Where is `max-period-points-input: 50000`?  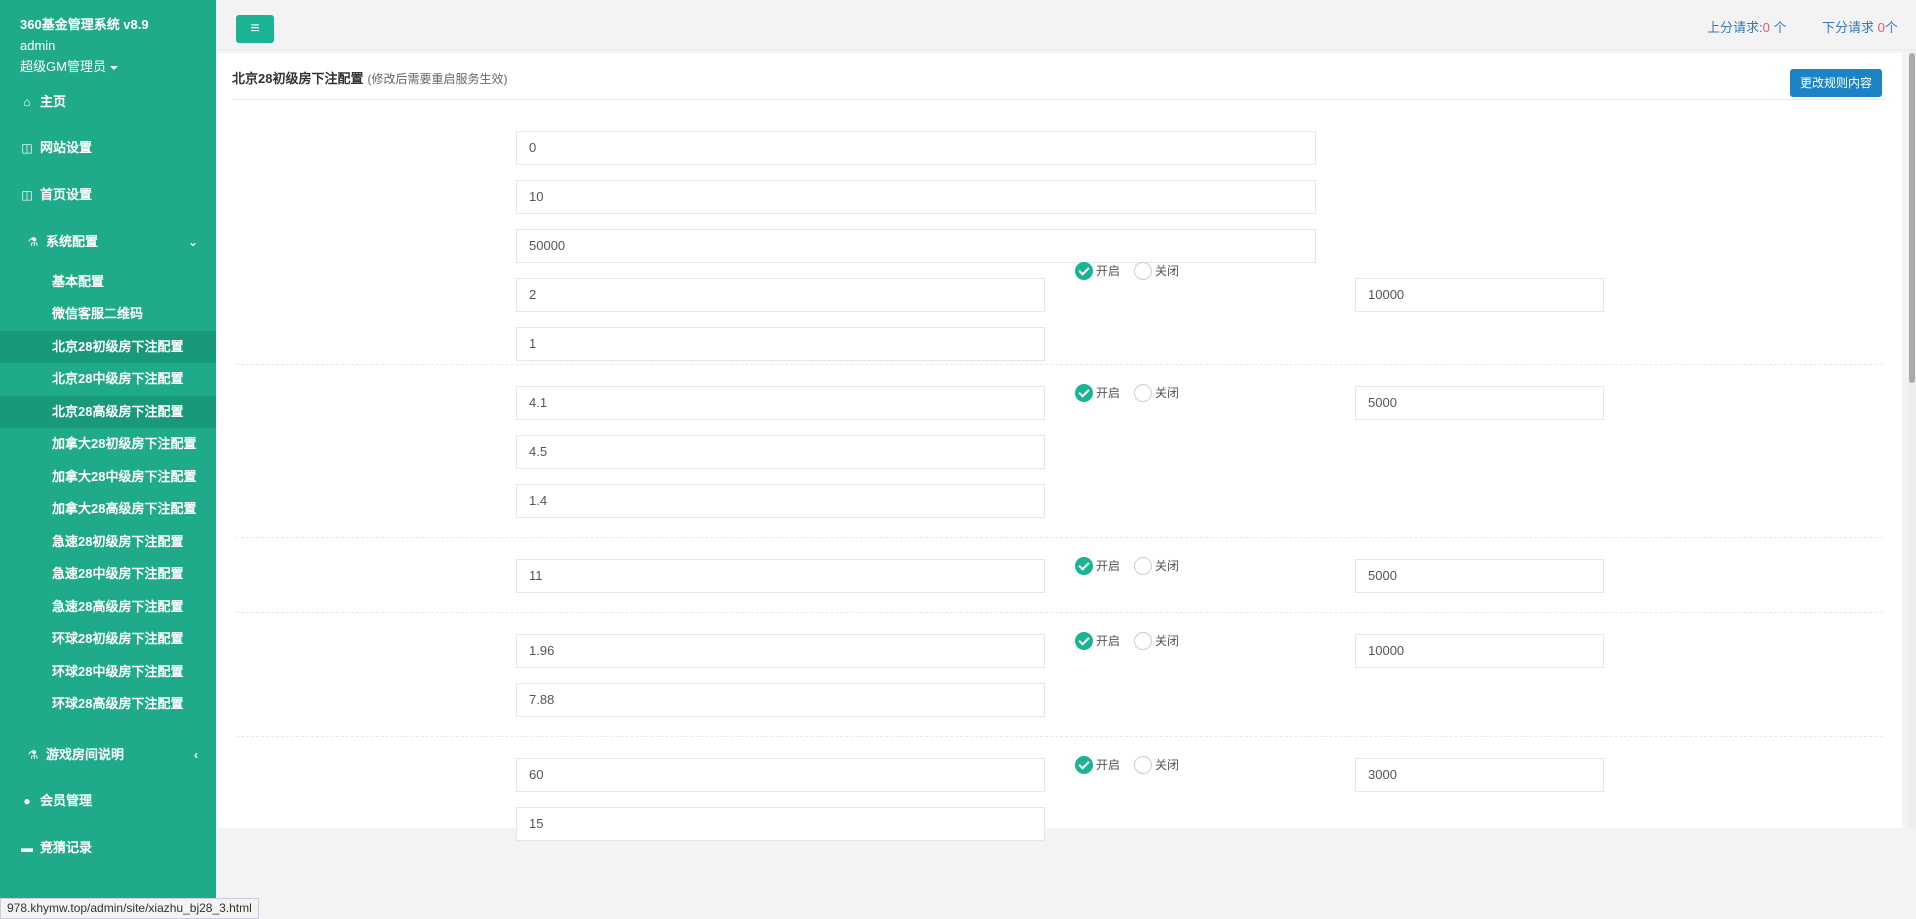
max-period-points-input: 50000 is located at coordinates (916, 246).